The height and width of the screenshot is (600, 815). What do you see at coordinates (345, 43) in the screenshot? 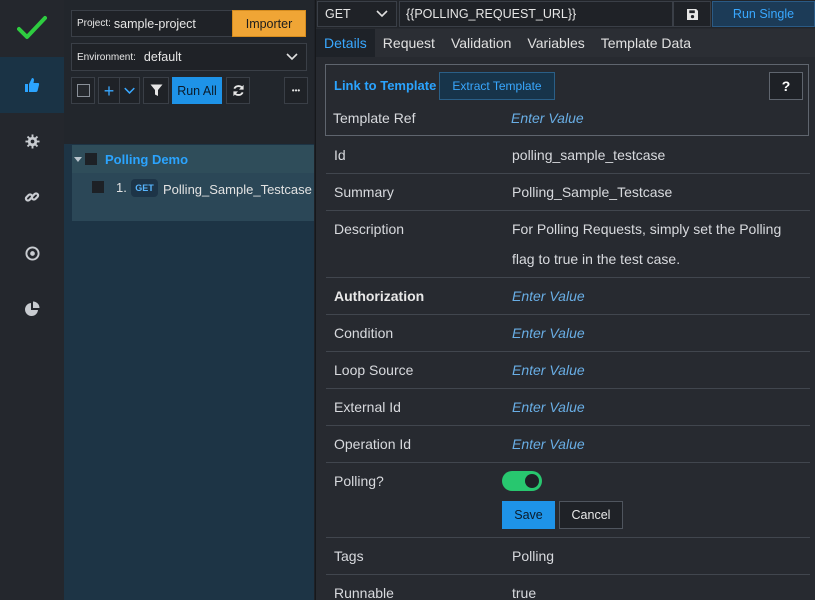
I see `tab-details: Details` at bounding box center [345, 43].